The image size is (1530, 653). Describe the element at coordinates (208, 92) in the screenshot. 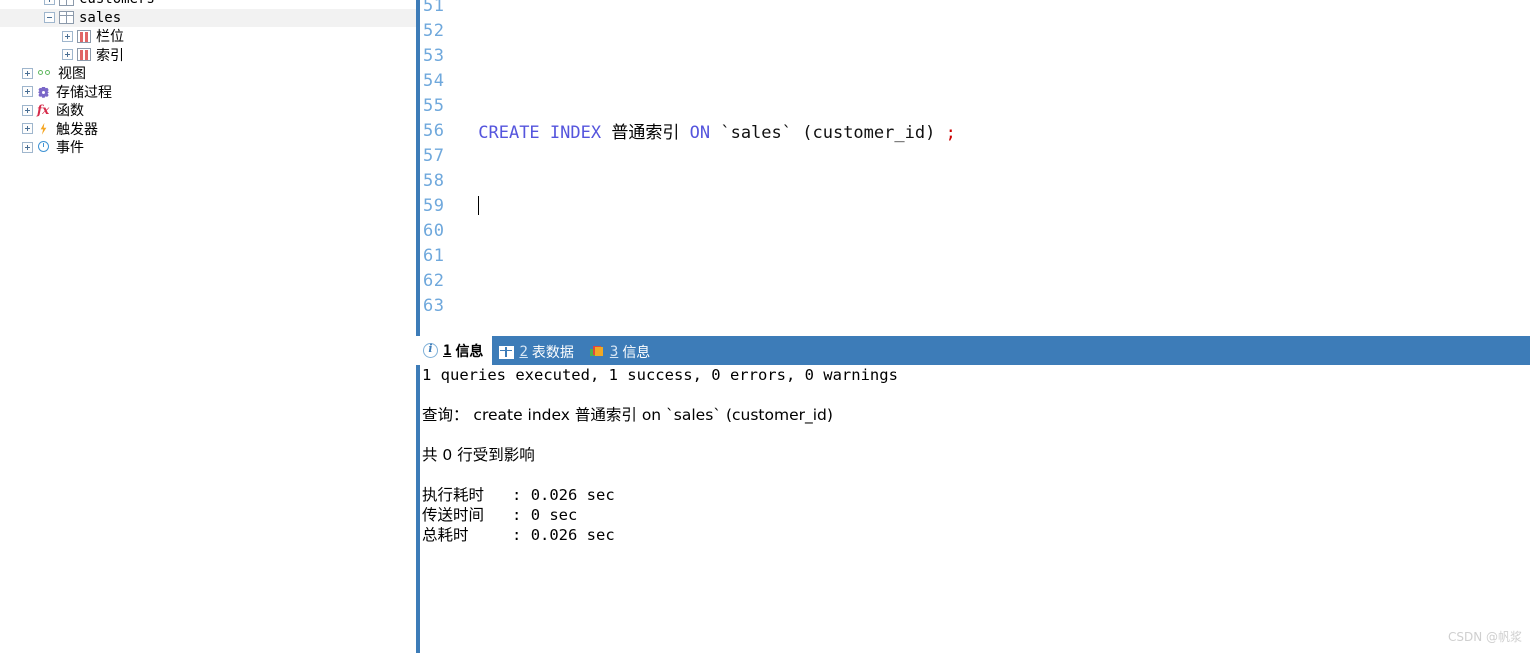

I see `tree-item-procedures: 存储过程` at that location.